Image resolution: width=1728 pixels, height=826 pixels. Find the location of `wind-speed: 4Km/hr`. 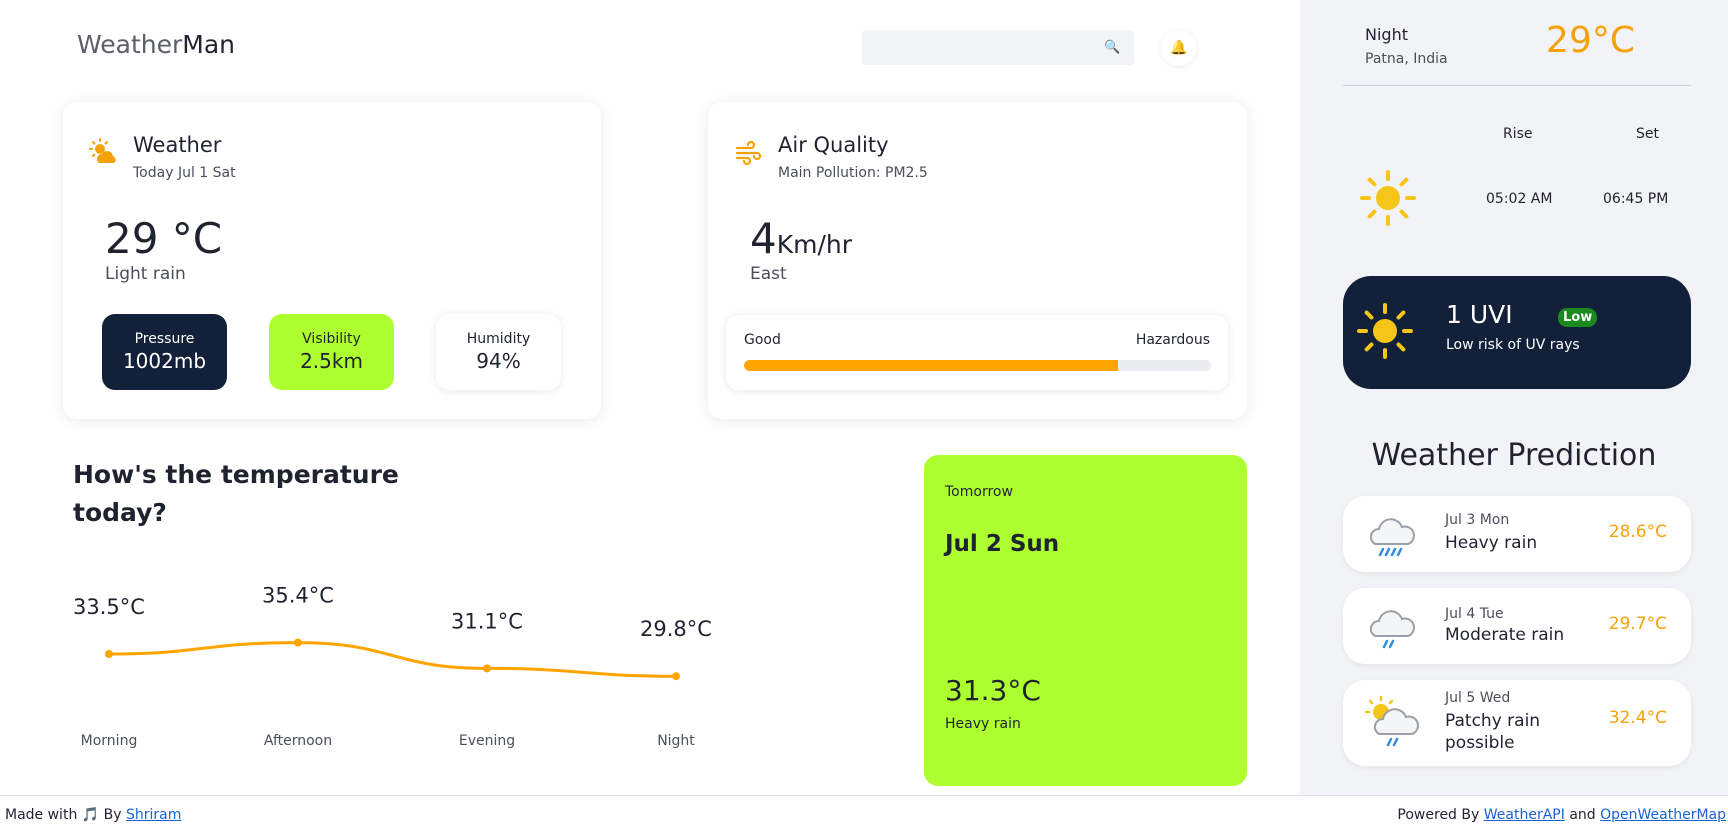

wind-speed: 4Km/hr is located at coordinates (801, 238).